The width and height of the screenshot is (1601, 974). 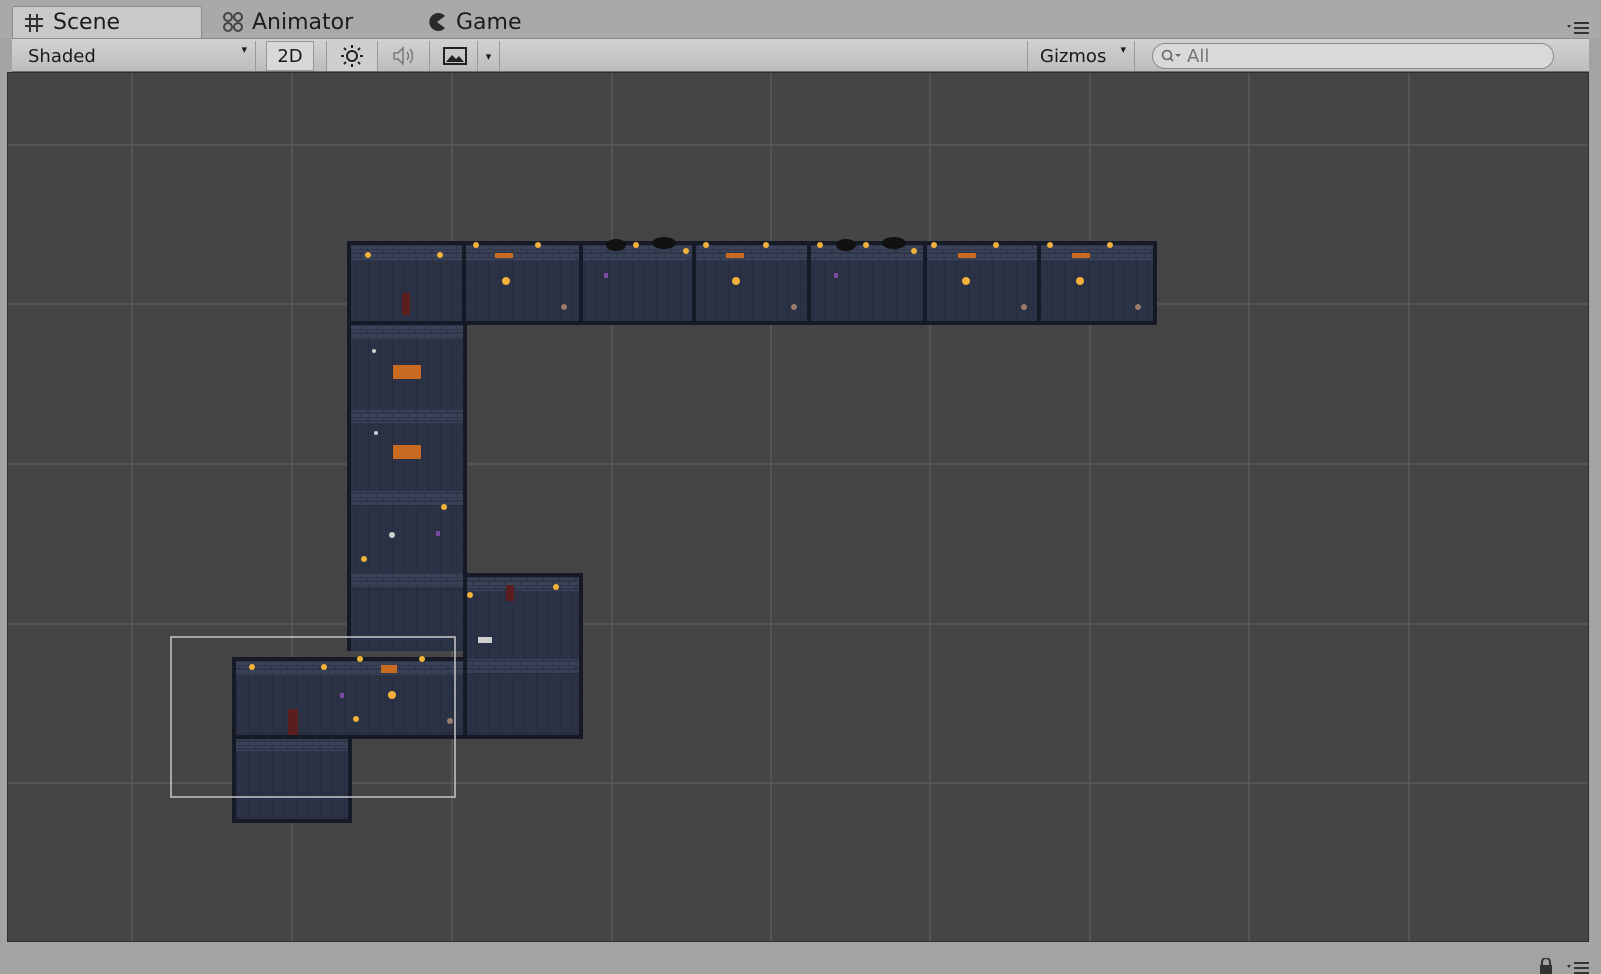 I want to click on search-icon, so click(x=1171, y=55).